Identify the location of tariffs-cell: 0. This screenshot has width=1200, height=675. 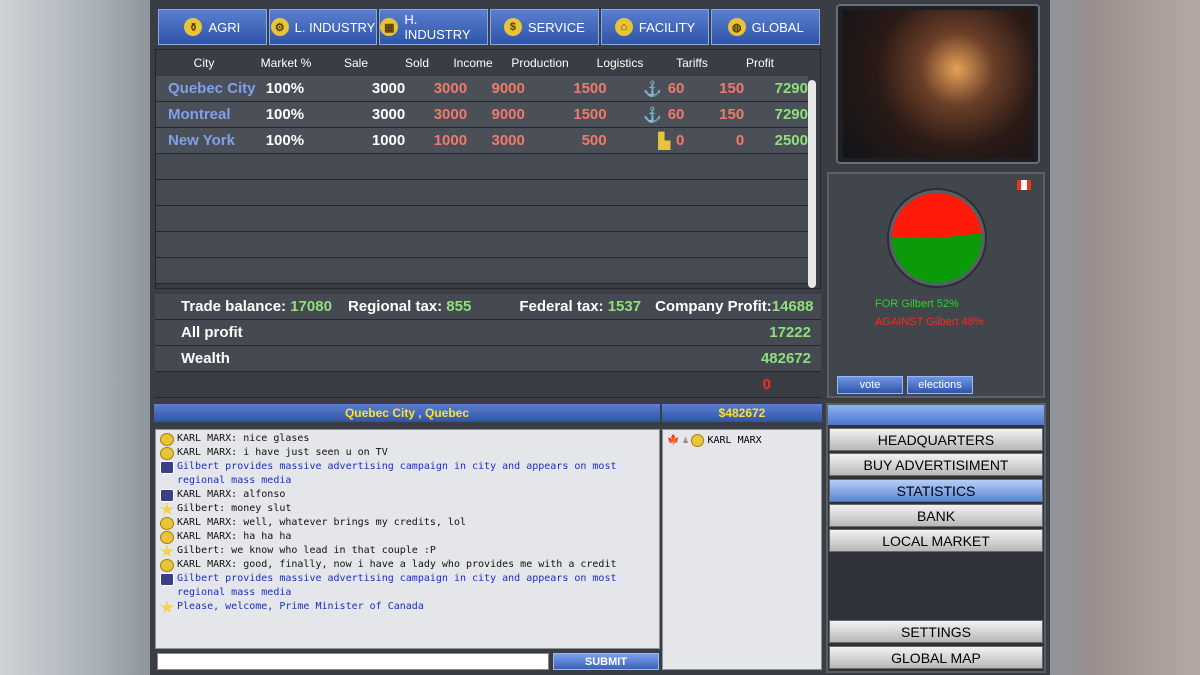
(740, 140).